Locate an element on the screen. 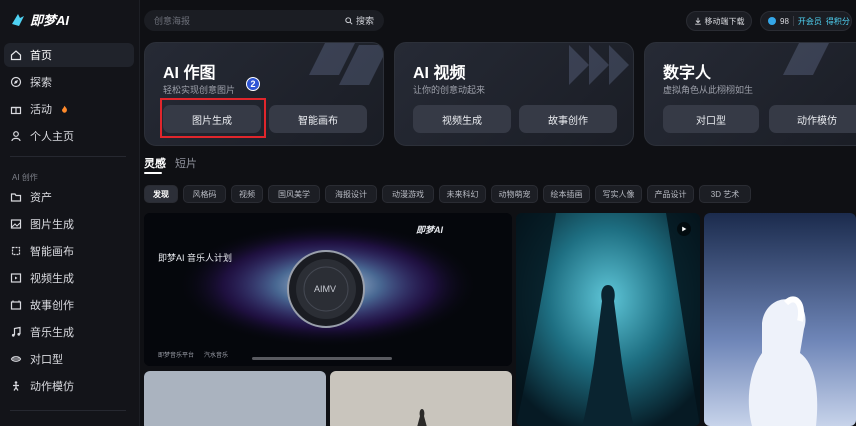 The height and width of the screenshot is (426, 856). sidebar-item-activity: 活动 is located at coordinates (69, 109).